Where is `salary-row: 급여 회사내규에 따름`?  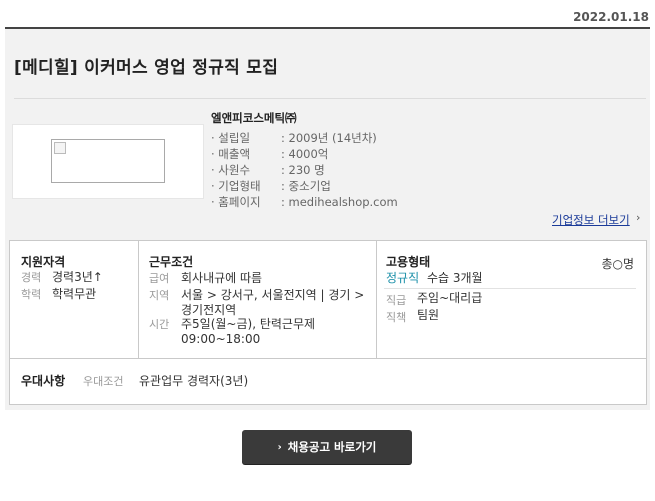 salary-row: 급여 회사내규에 따름 is located at coordinates (259, 278).